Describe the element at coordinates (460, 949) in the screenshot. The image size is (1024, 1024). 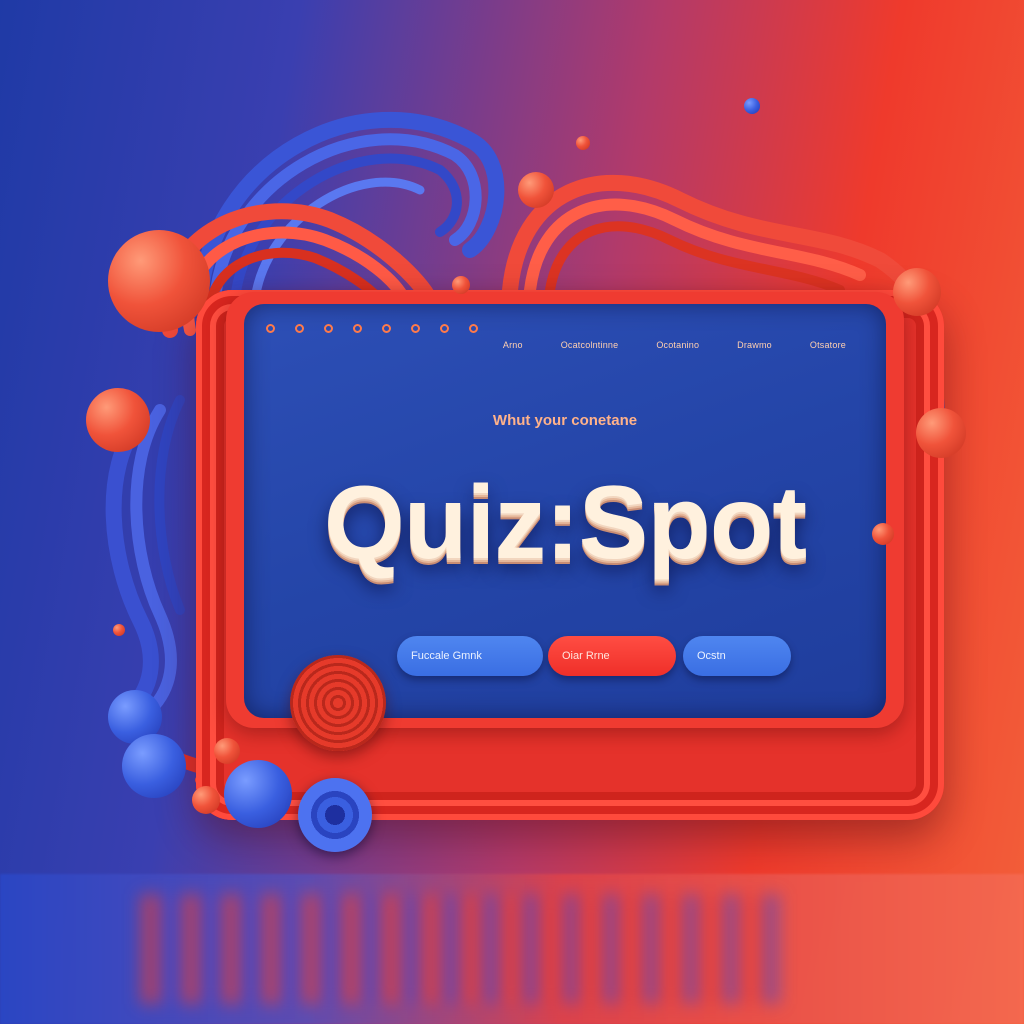
I see `floor-reflection` at that location.